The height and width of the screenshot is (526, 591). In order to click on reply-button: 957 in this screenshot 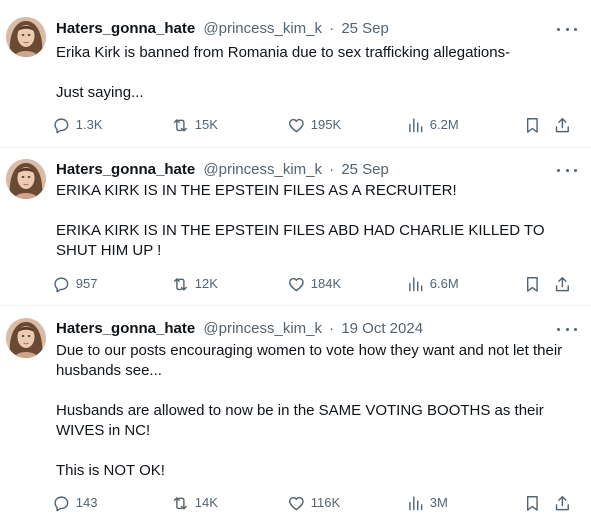, I will do `click(74, 284)`.